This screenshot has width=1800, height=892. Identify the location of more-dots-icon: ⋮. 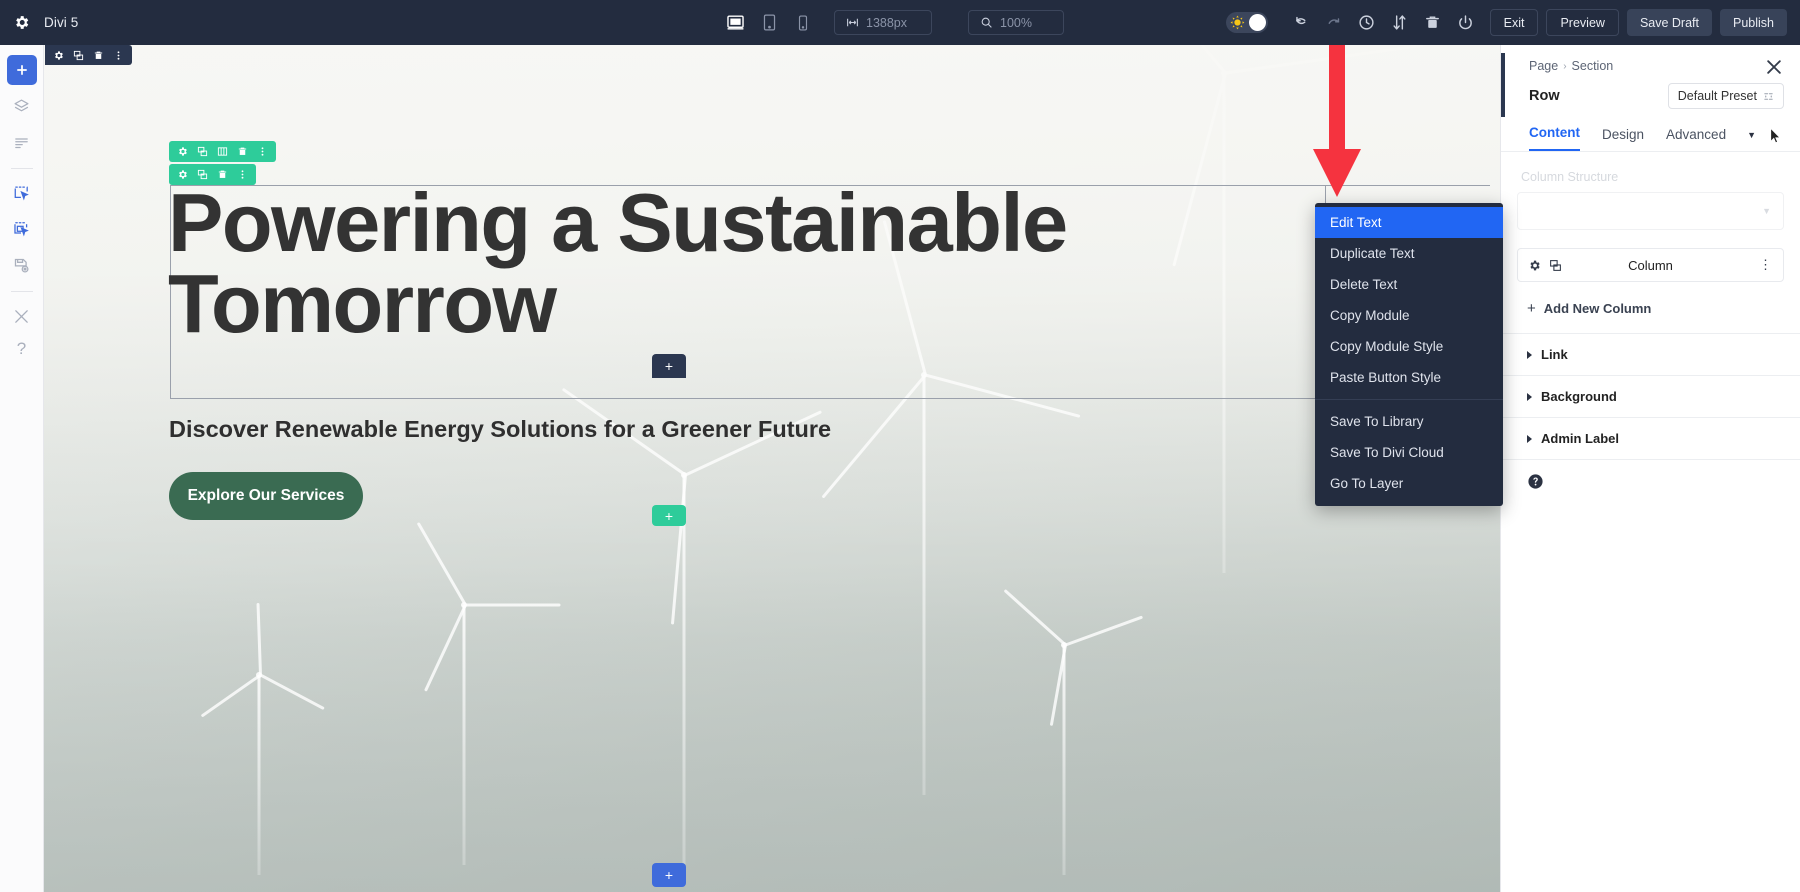
(1766, 265).